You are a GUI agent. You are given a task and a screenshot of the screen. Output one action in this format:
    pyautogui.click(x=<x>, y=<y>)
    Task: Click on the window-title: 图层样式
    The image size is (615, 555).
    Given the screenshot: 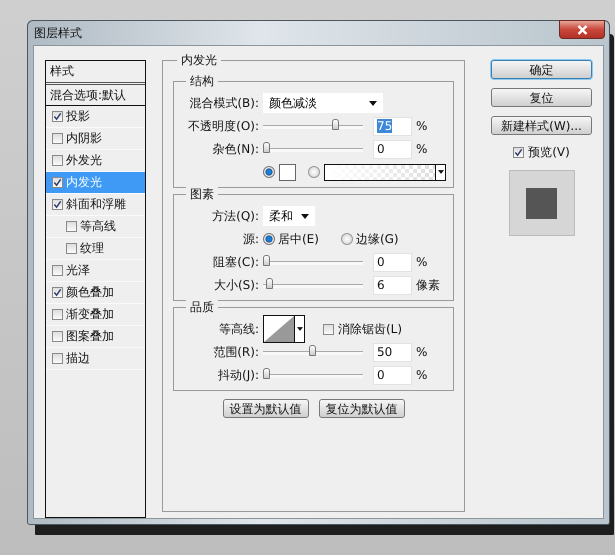 What is the action you would take?
    pyautogui.click(x=58, y=33)
    